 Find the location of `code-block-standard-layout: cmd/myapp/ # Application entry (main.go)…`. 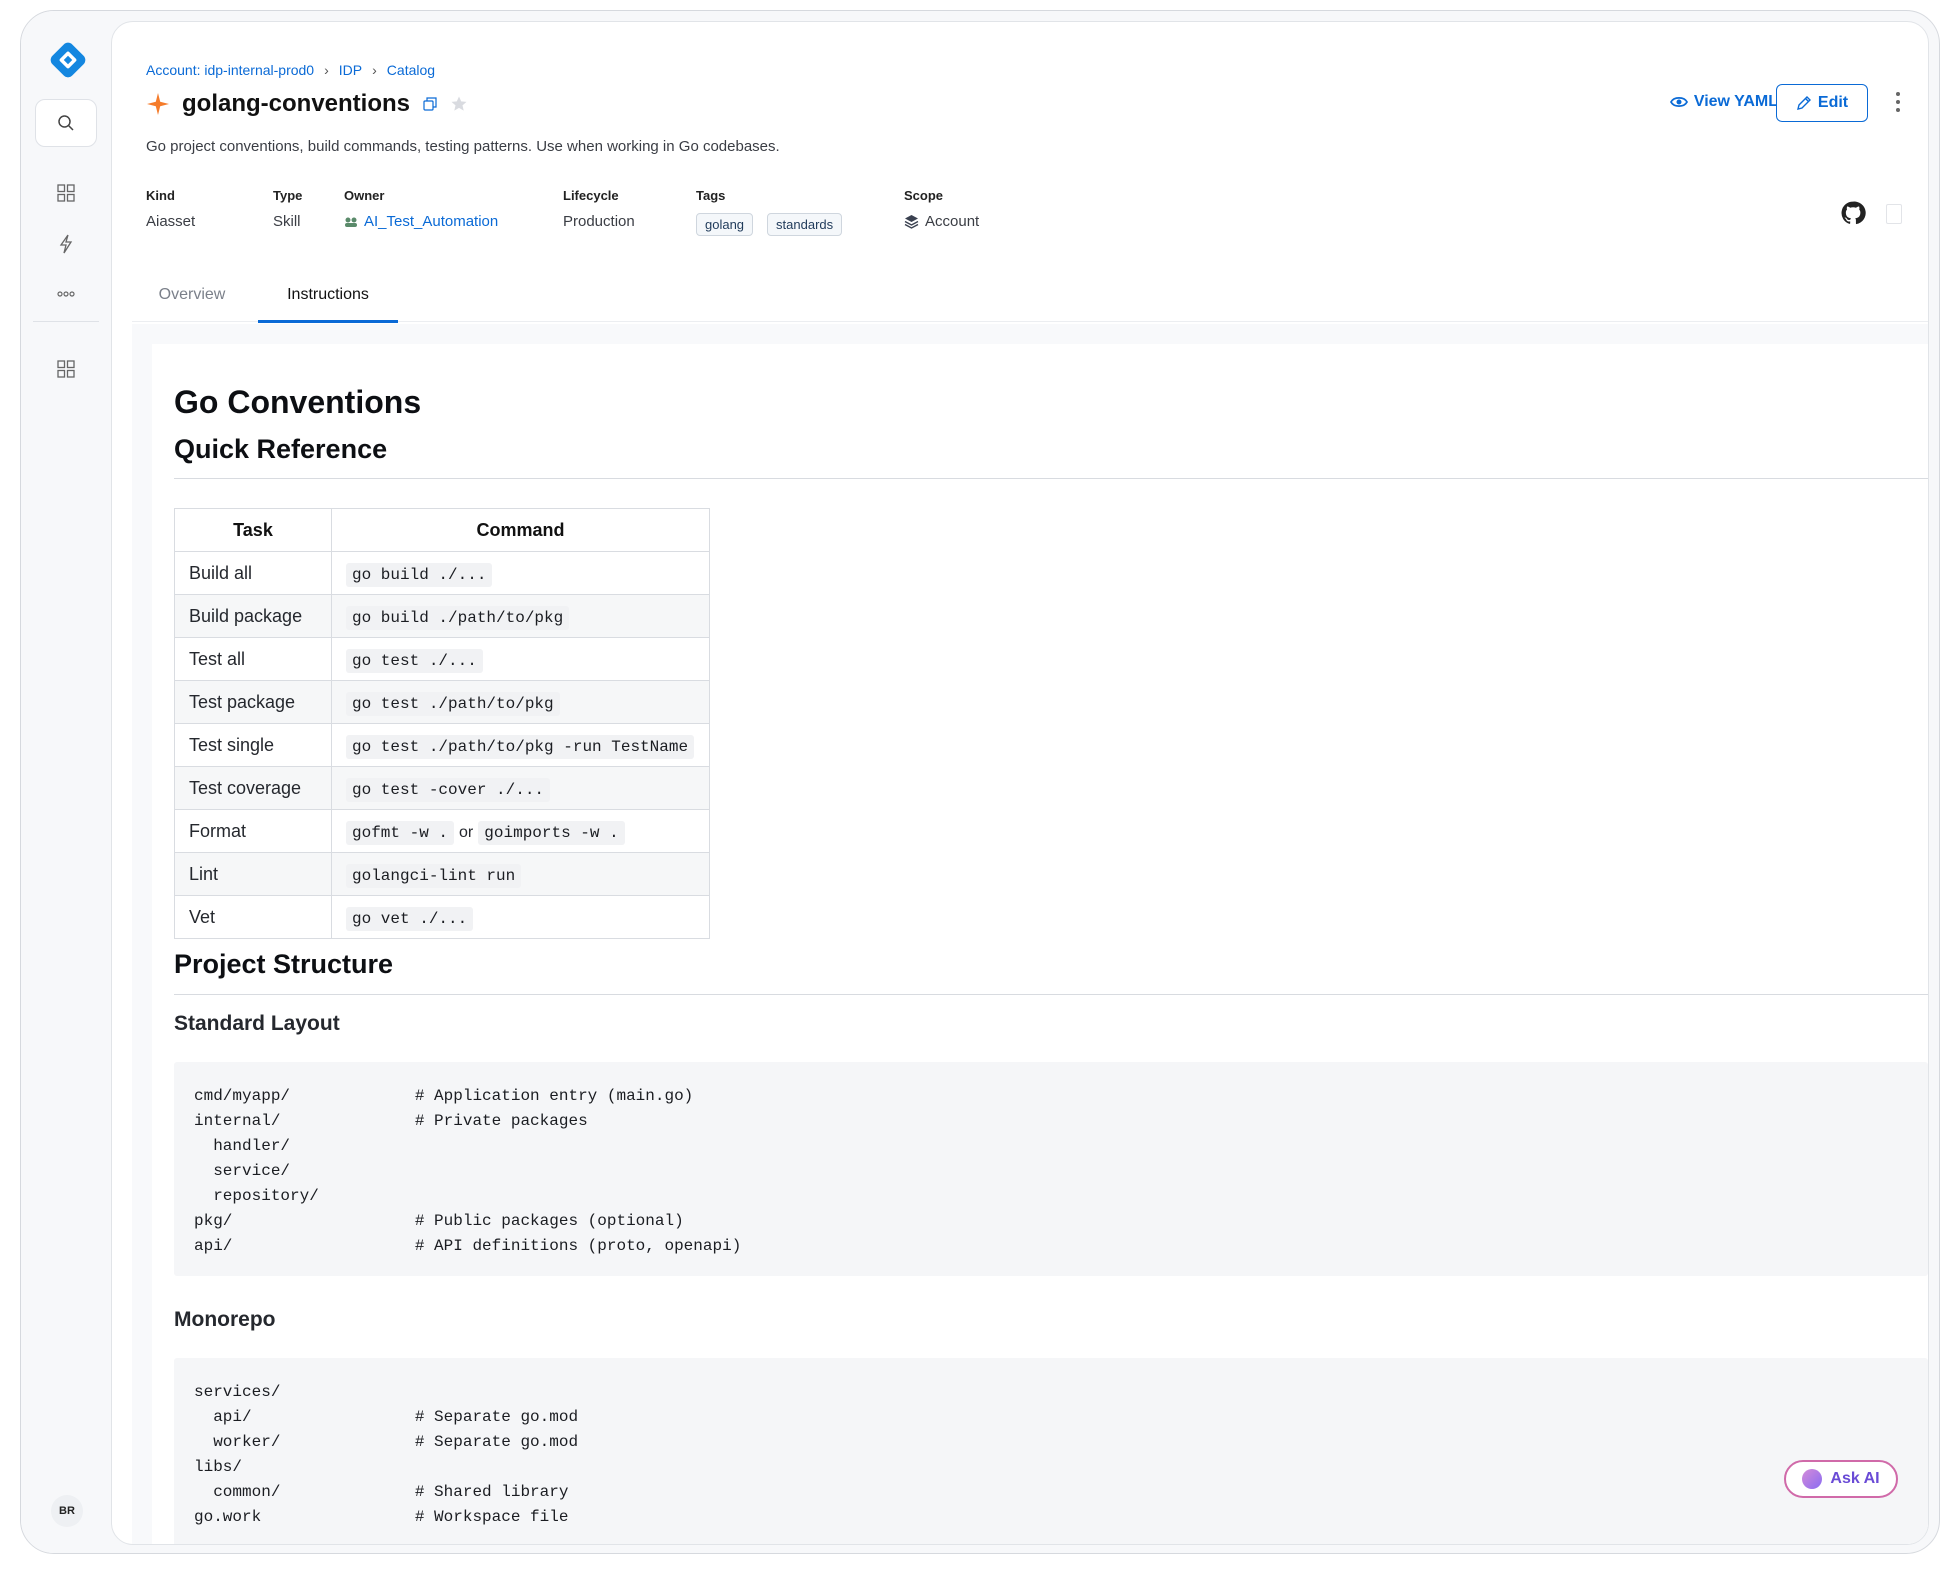

code-block-standard-layout: cmd/myapp/ # Application entry (main.go)… is located at coordinates (1051, 1169).